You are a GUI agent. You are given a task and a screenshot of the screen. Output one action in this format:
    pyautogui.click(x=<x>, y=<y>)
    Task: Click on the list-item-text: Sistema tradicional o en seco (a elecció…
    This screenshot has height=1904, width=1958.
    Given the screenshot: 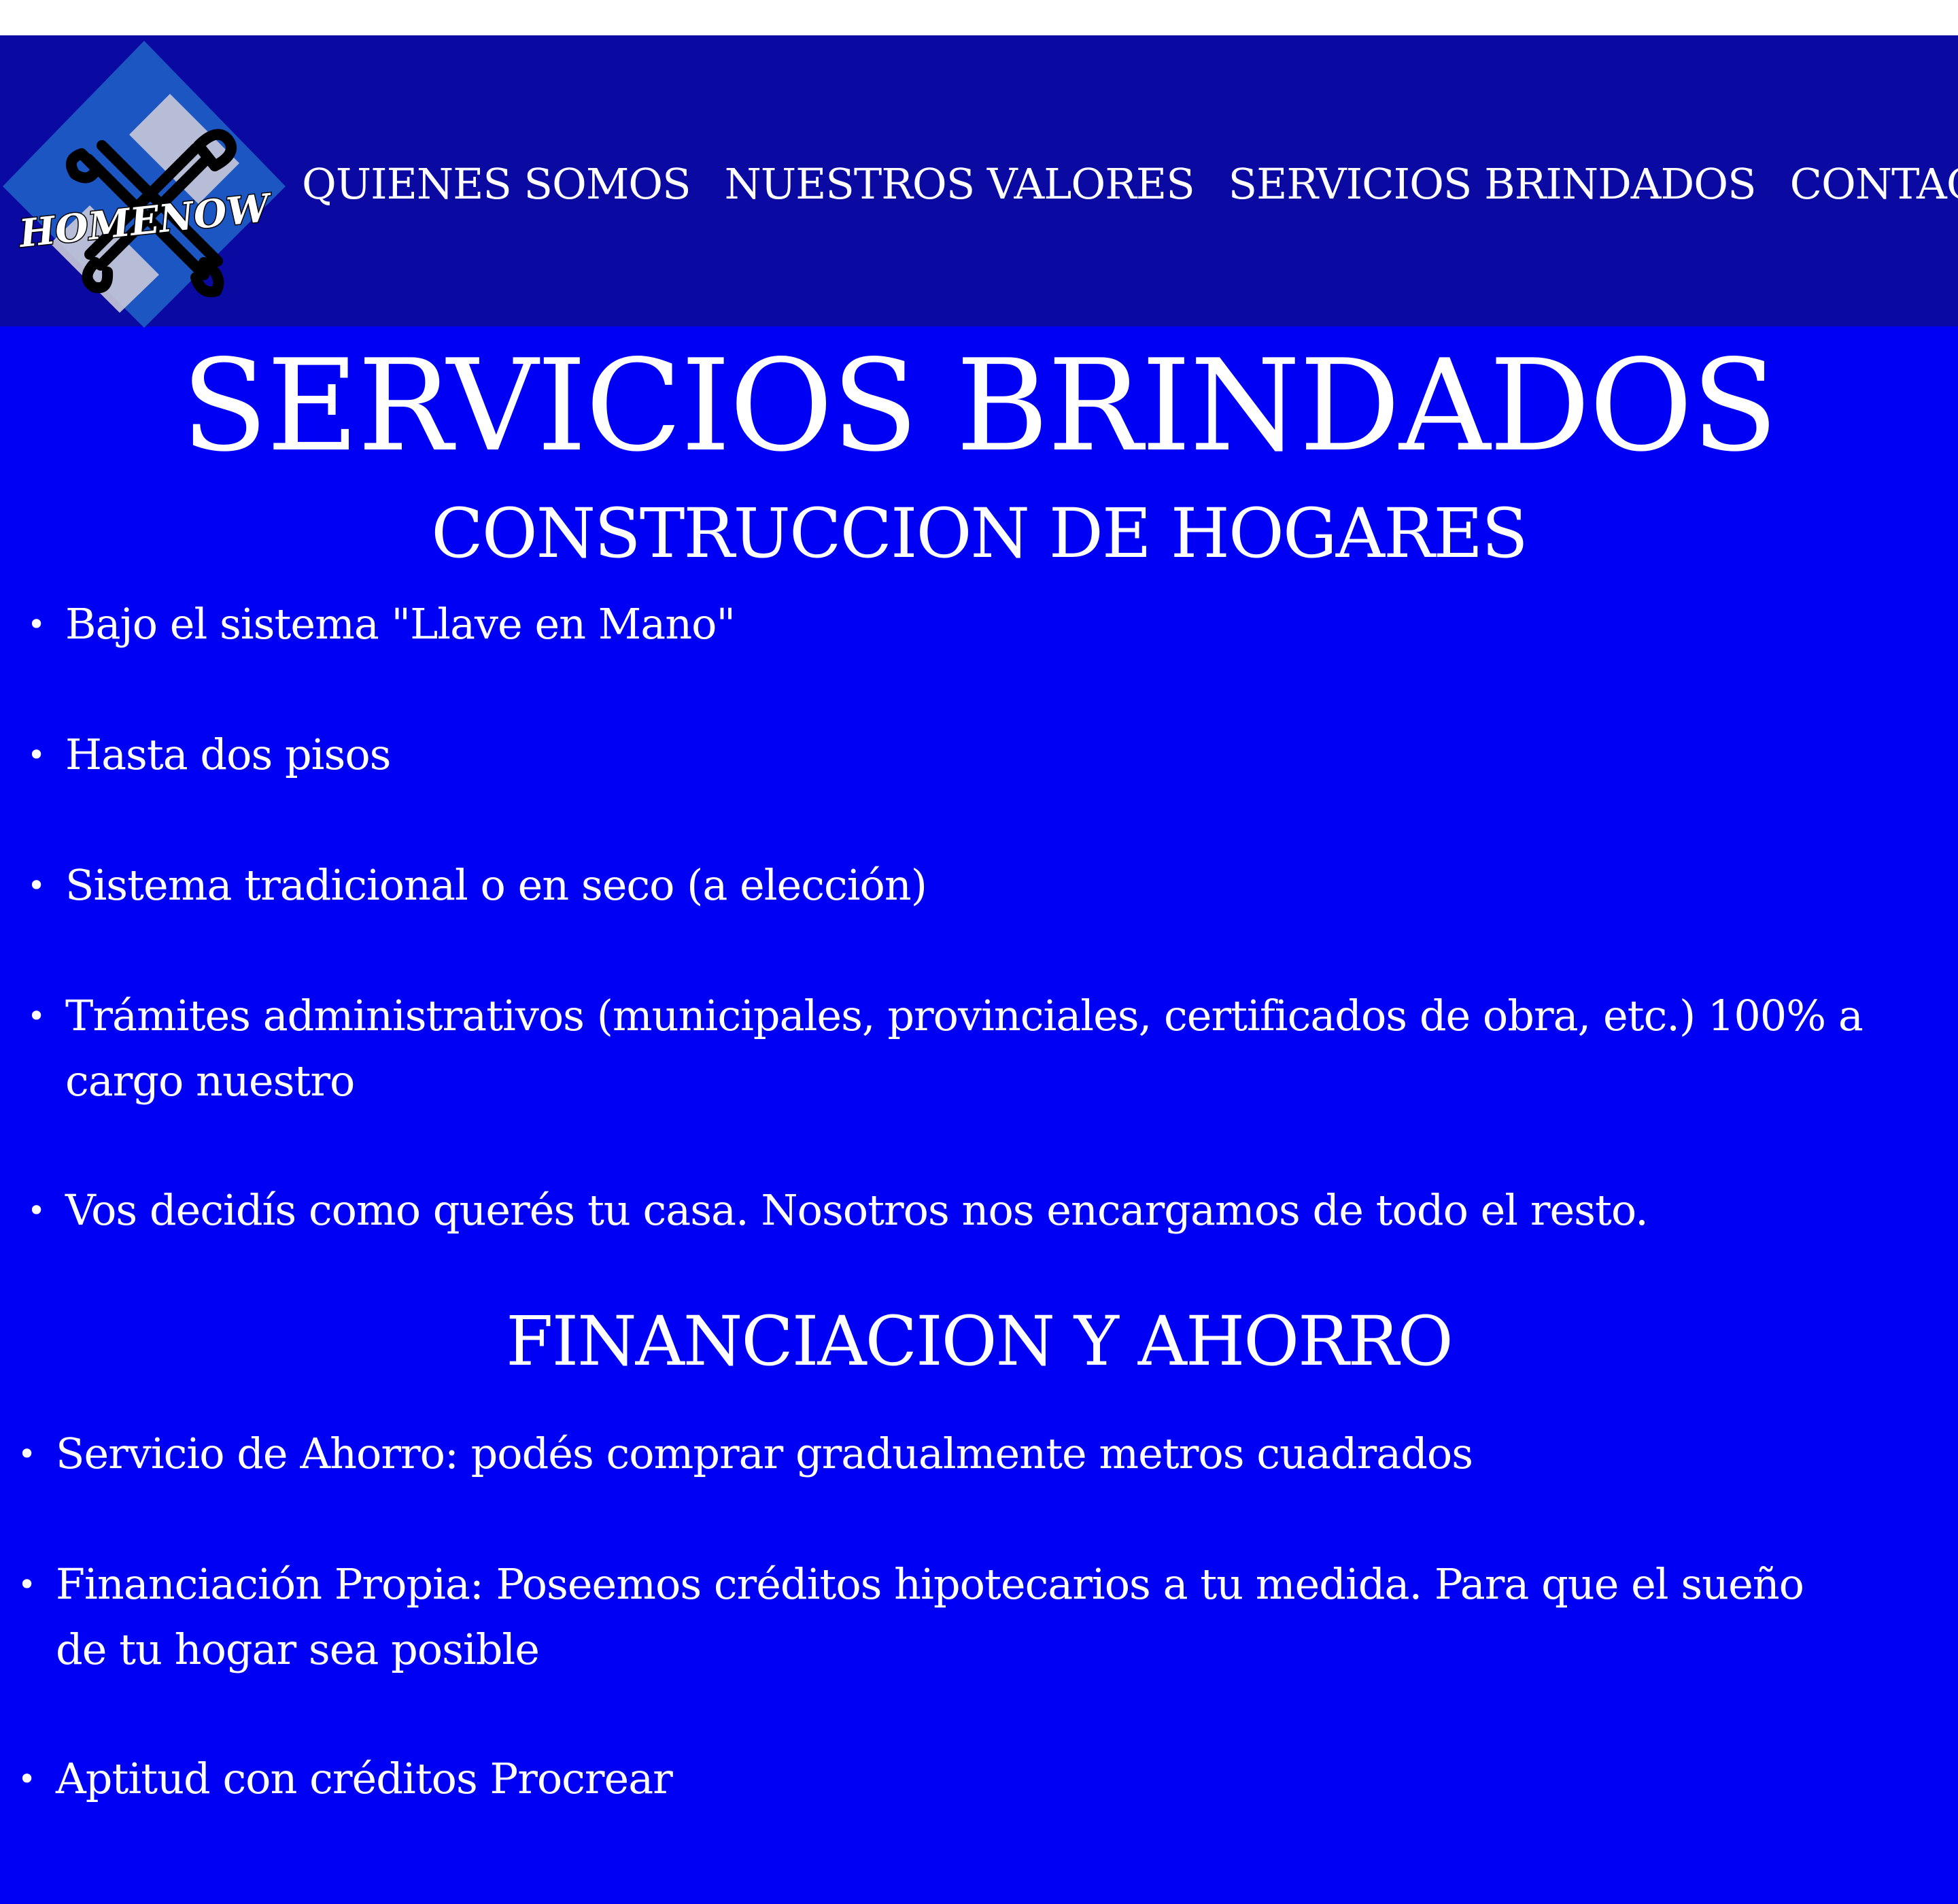 What is the action you would take?
    pyautogui.click(x=496, y=885)
    